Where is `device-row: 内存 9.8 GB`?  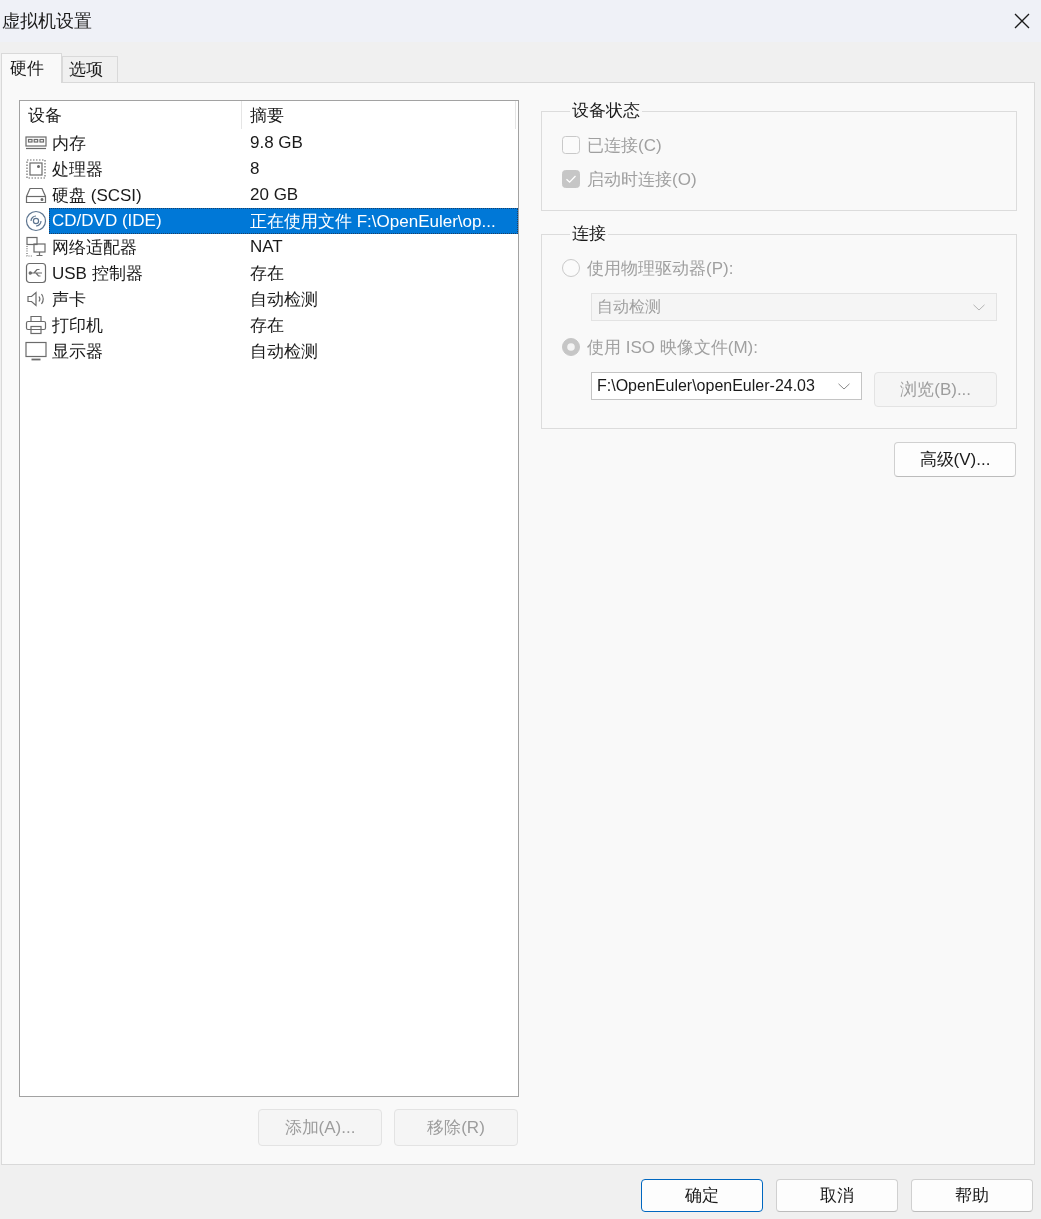
device-row: 内存 9.8 GB is located at coordinates (283, 143).